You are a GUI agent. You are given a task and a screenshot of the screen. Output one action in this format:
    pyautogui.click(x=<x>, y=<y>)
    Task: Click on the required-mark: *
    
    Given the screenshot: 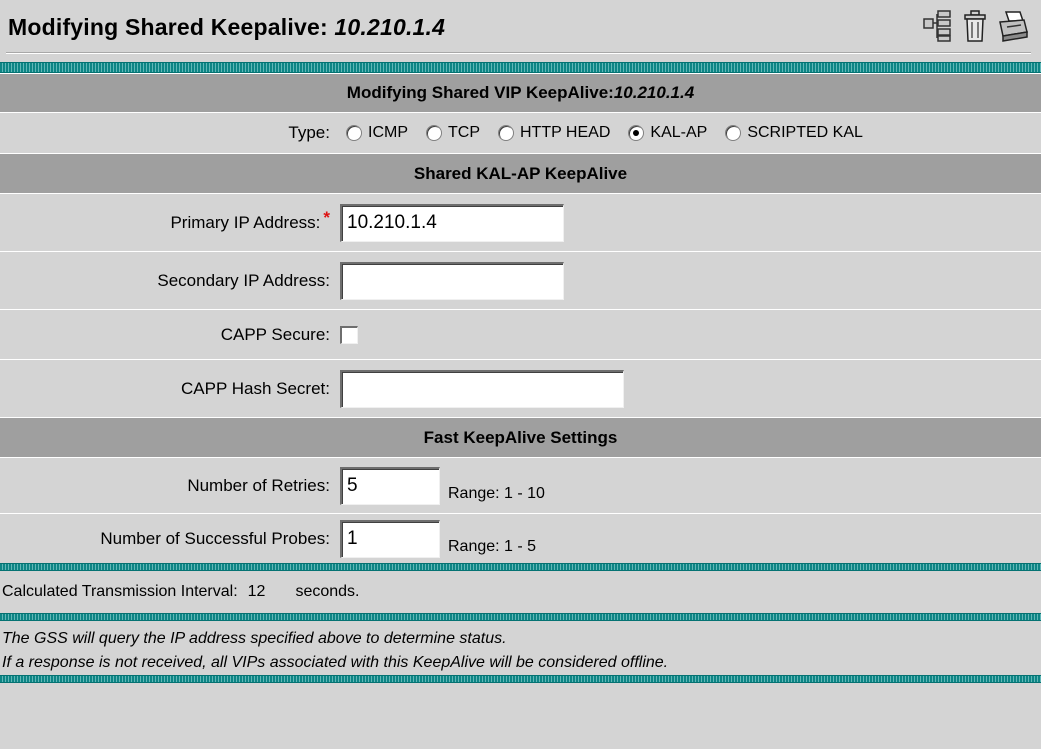 What is the action you would take?
    pyautogui.click(x=326, y=217)
    